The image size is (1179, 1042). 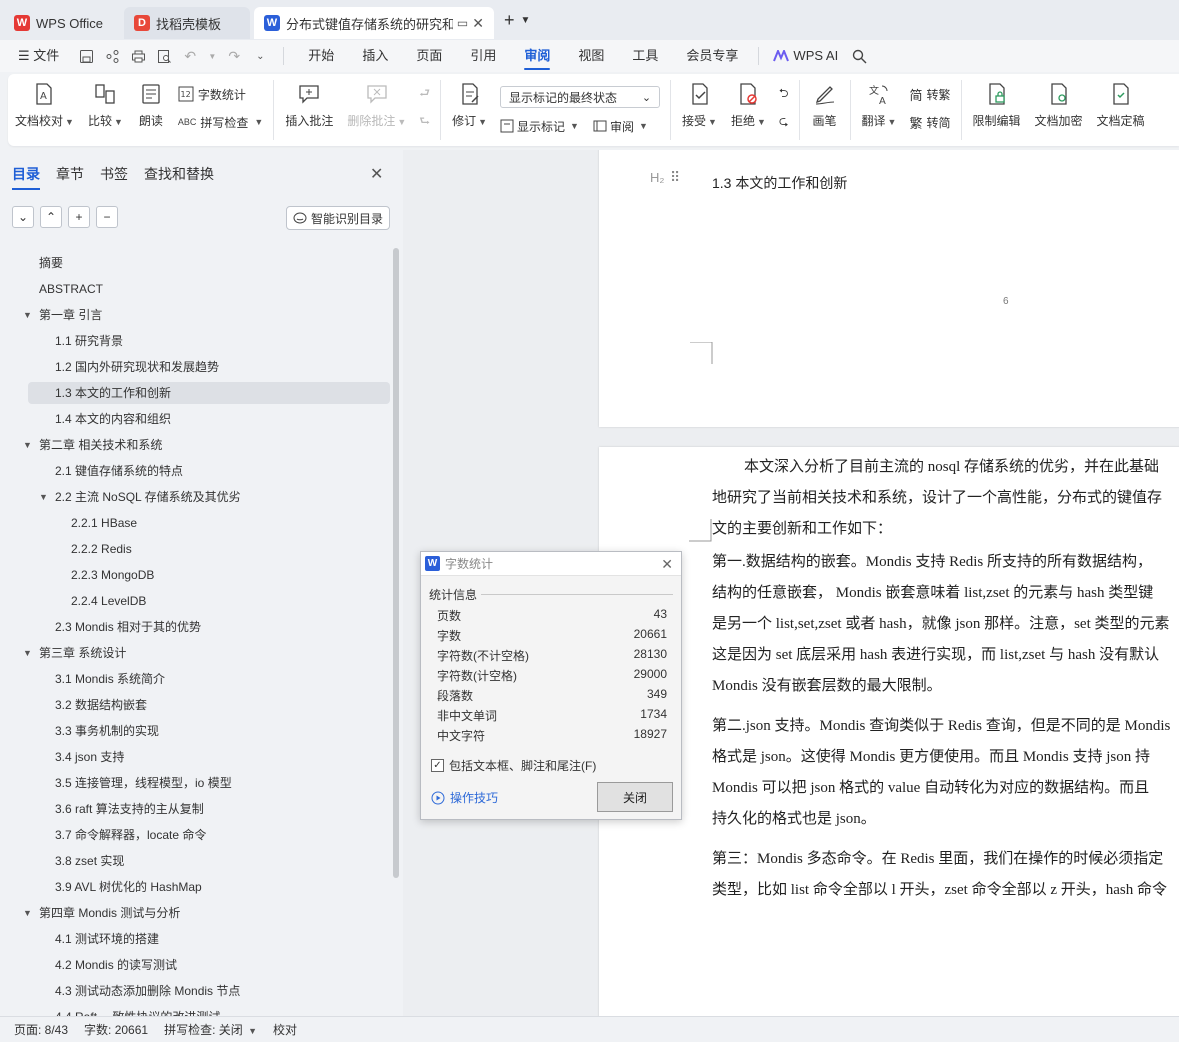 What do you see at coordinates (164, 56) in the screenshot?
I see `print-preview-icon` at bounding box center [164, 56].